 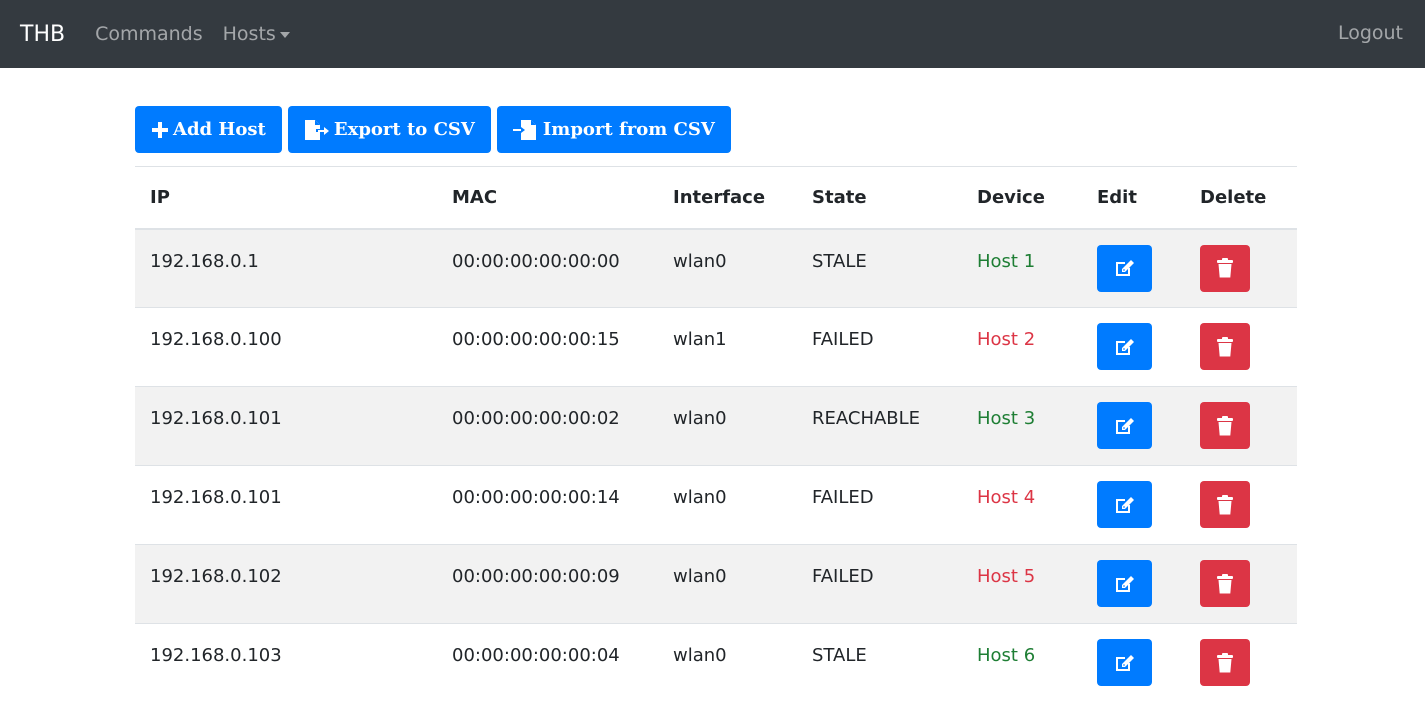 I want to click on header-interface: Interface, so click(x=727, y=198).